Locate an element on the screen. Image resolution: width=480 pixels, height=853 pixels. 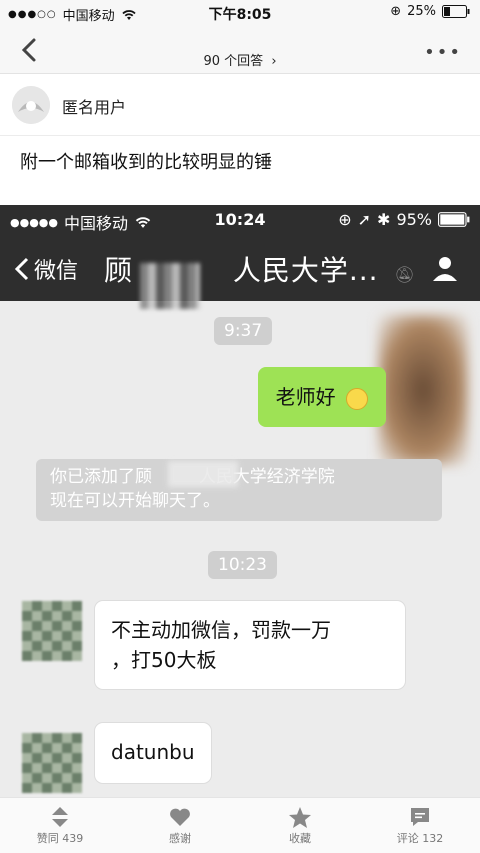
embedded-back-label: 微信 is located at coordinates (56, 271).